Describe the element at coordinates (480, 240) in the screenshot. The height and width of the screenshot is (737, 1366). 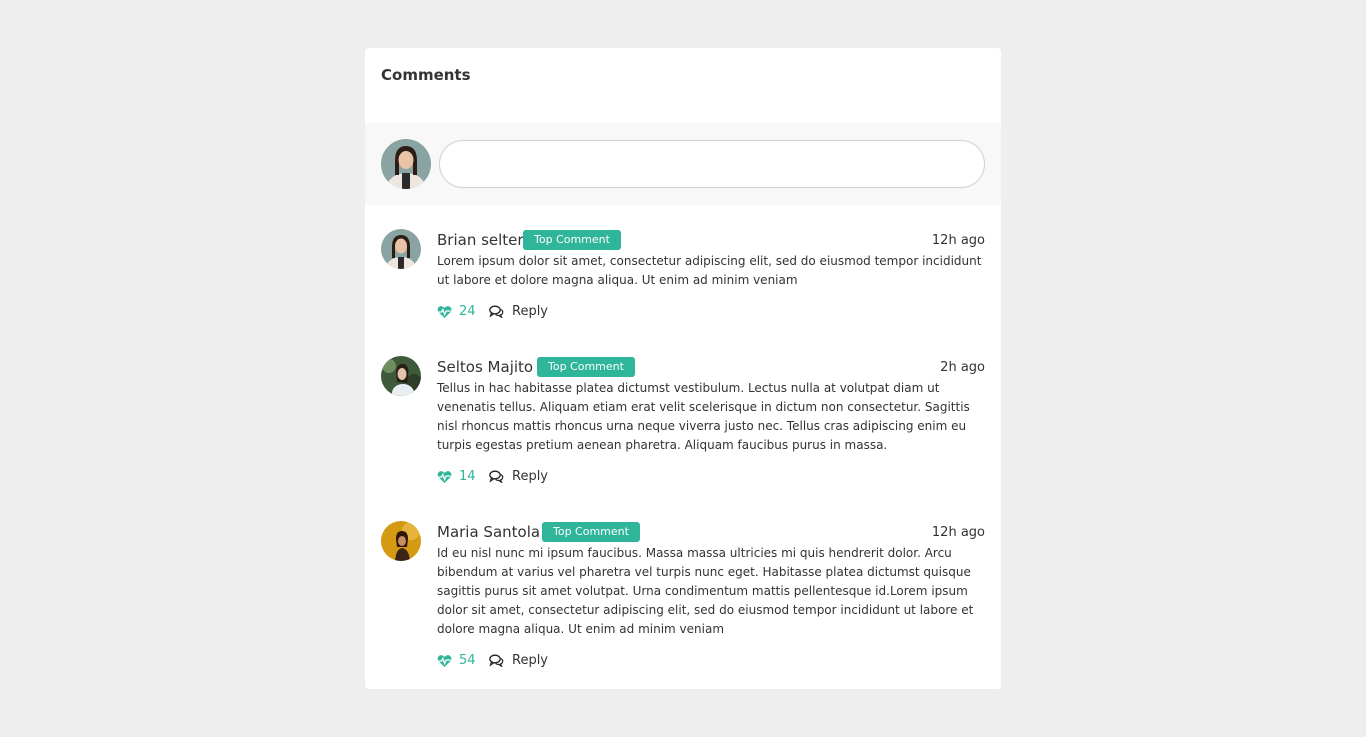
I see `author-name: Brian selter` at that location.